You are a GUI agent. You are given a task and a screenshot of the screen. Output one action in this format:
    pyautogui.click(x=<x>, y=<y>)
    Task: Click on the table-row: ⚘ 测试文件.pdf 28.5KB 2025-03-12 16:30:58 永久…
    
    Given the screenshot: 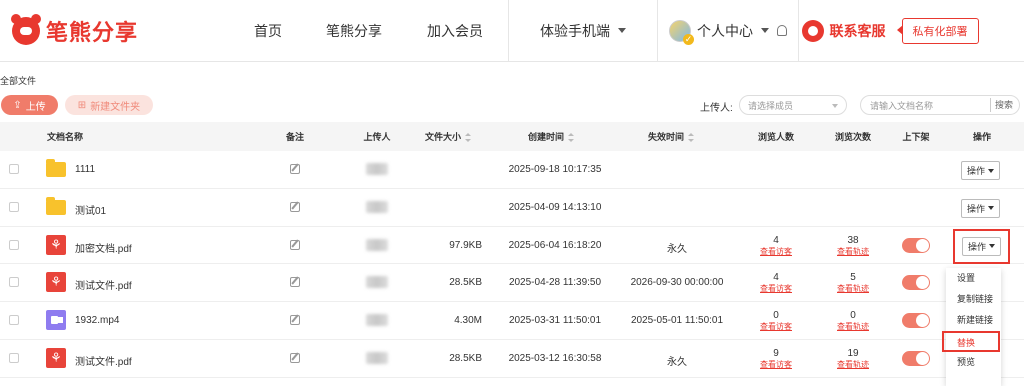 What is the action you would take?
    pyautogui.click(x=512, y=359)
    